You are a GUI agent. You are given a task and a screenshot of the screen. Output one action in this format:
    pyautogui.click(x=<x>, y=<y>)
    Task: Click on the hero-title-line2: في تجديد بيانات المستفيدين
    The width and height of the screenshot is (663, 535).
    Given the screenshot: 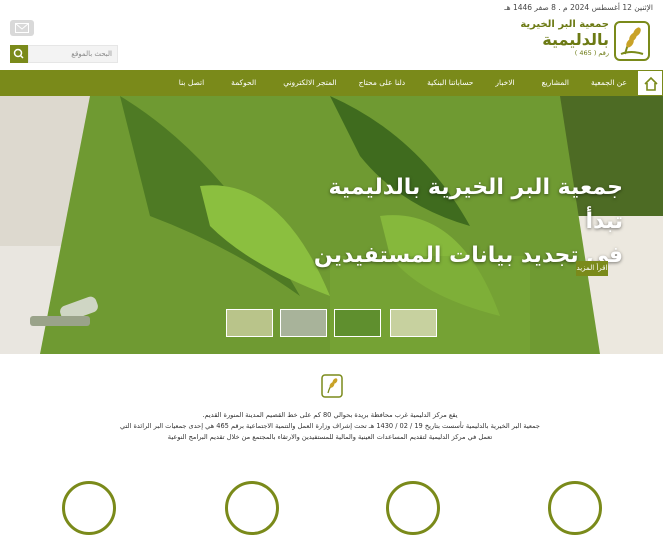 What is the action you would take?
    pyautogui.click(x=468, y=255)
    